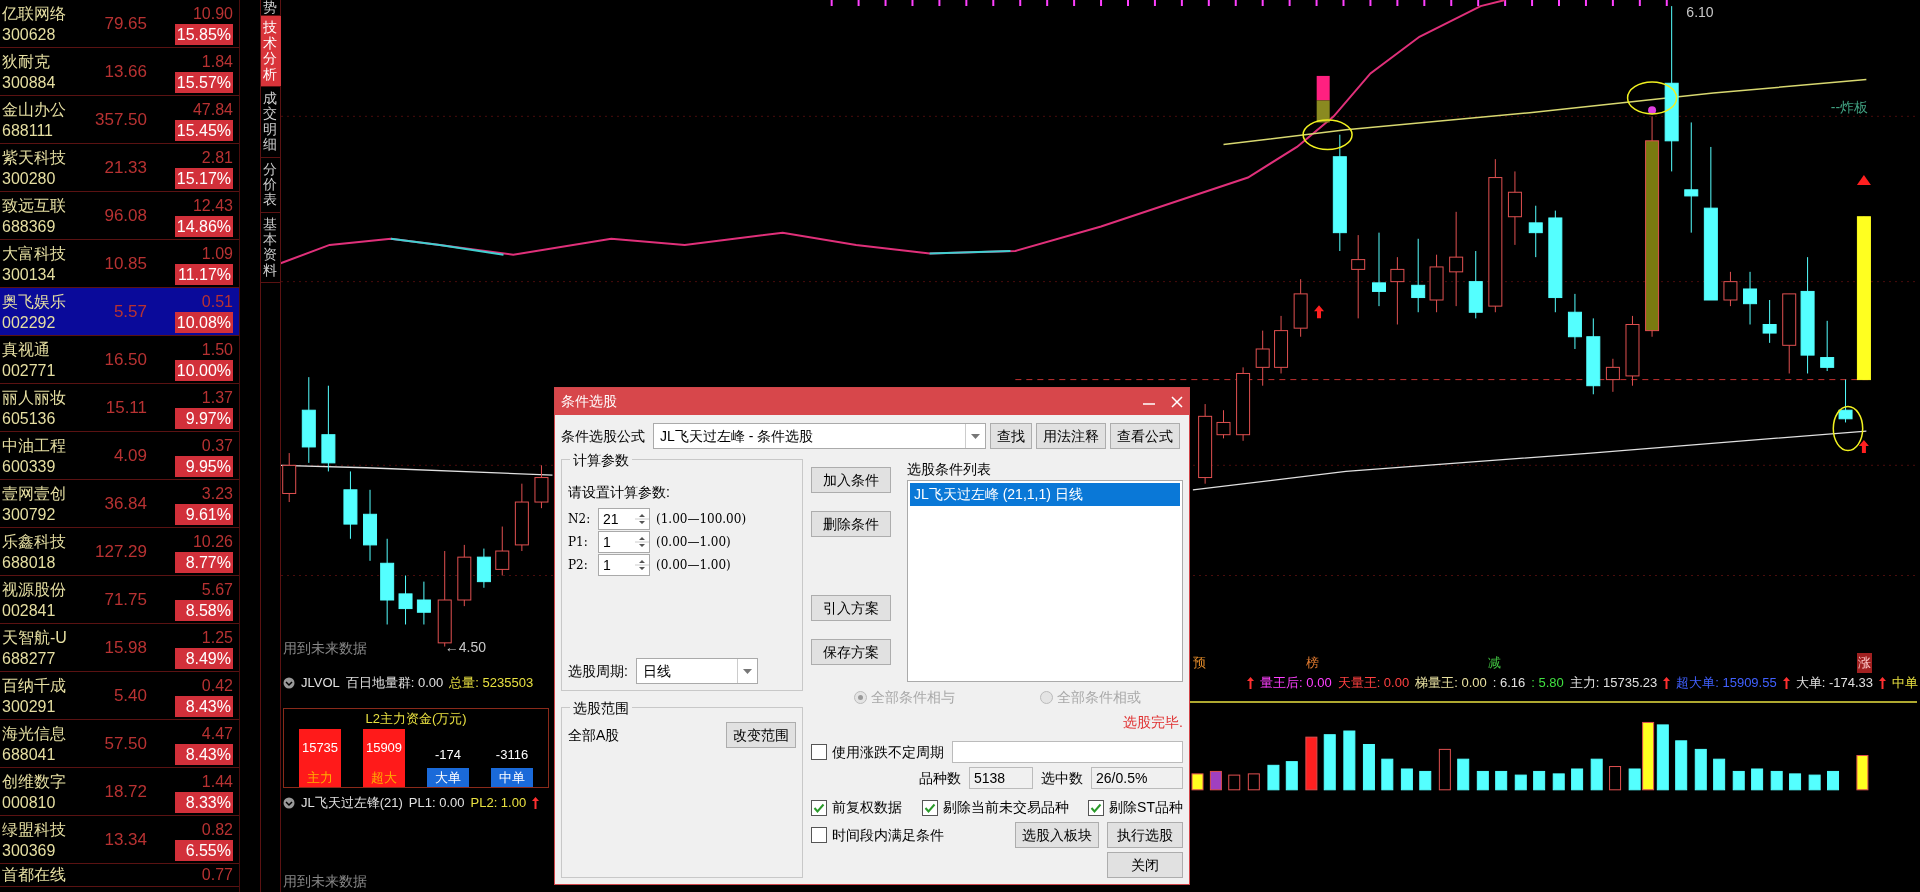 The image size is (1920, 892). I want to click on stock-row: 百纳千成 300291 5.40 0.42 8.43%, so click(119, 696).